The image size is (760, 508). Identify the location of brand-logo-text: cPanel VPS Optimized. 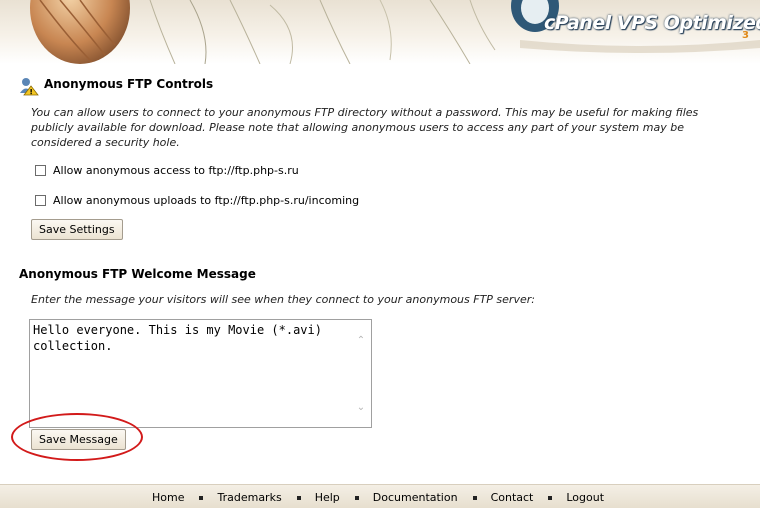
(652, 23).